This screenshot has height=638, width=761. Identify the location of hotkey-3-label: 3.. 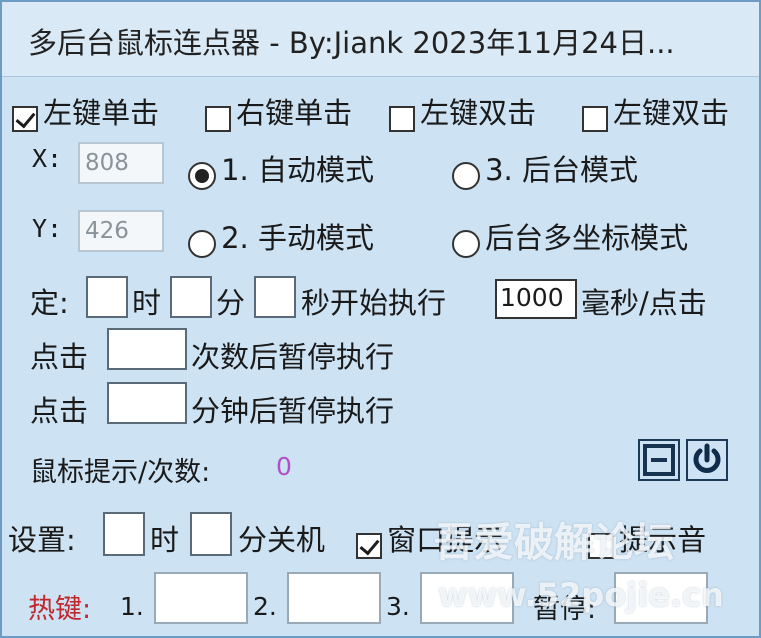
(398, 606).